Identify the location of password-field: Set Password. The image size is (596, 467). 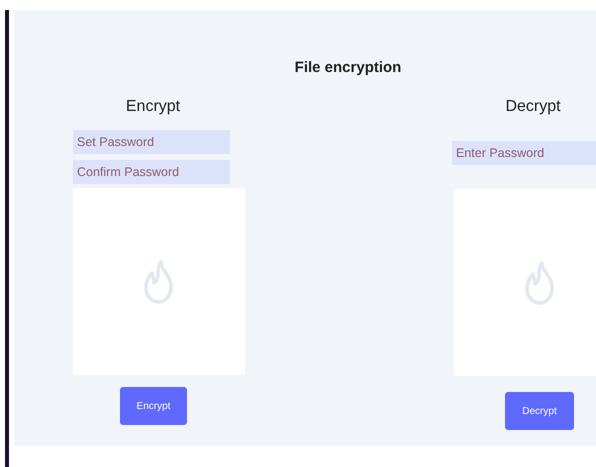
(151, 142).